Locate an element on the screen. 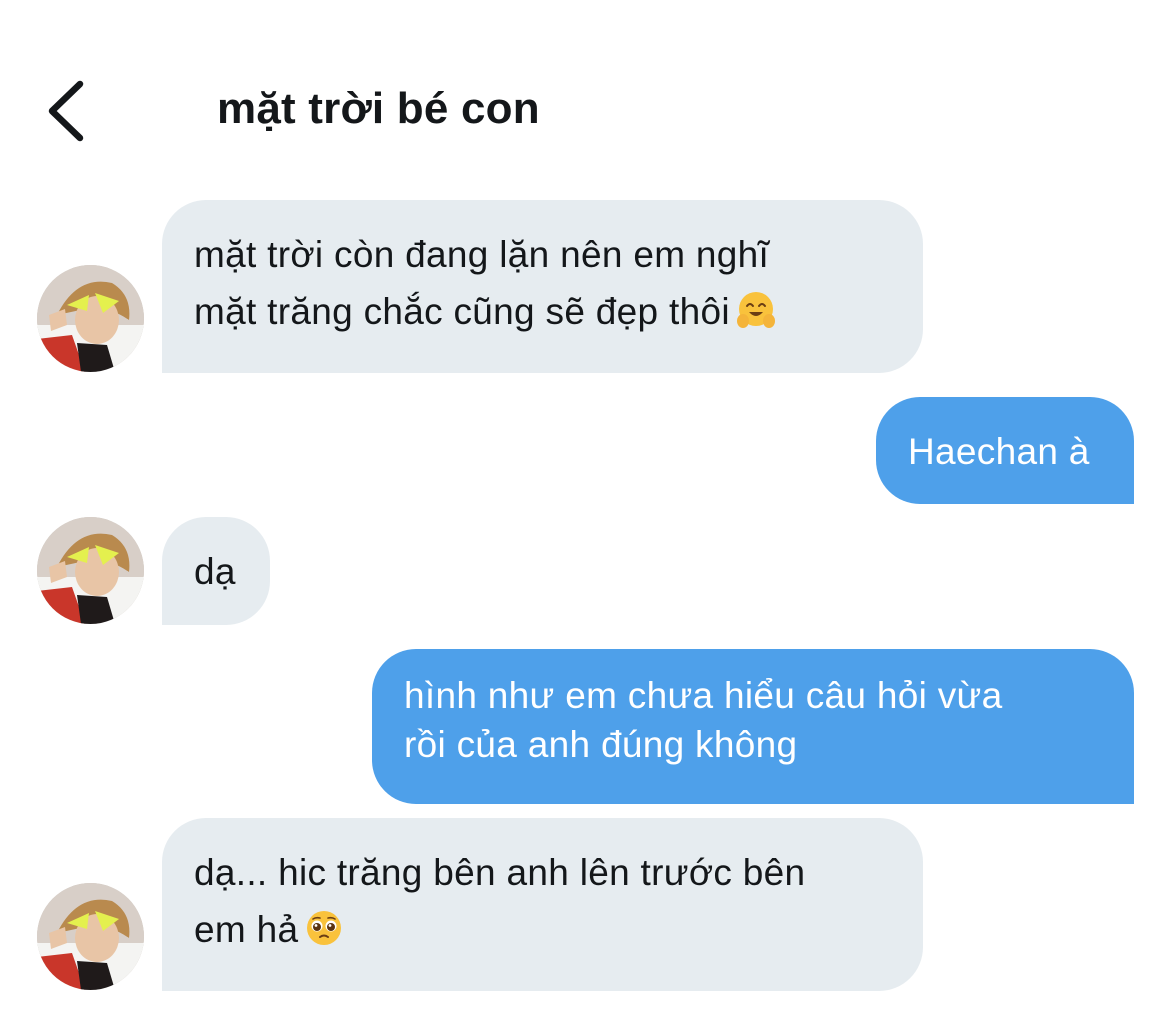 This screenshot has height=1013, width=1169. message-text: dạ is located at coordinates (215, 571).